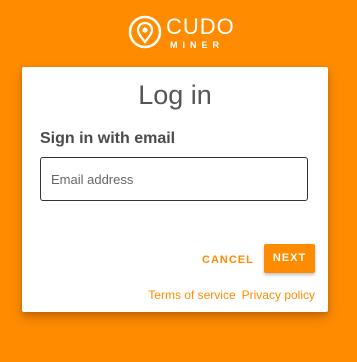  Describe the element at coordinates (289, 258) in the screenshot. I see `next-button: NEXT` at that location.